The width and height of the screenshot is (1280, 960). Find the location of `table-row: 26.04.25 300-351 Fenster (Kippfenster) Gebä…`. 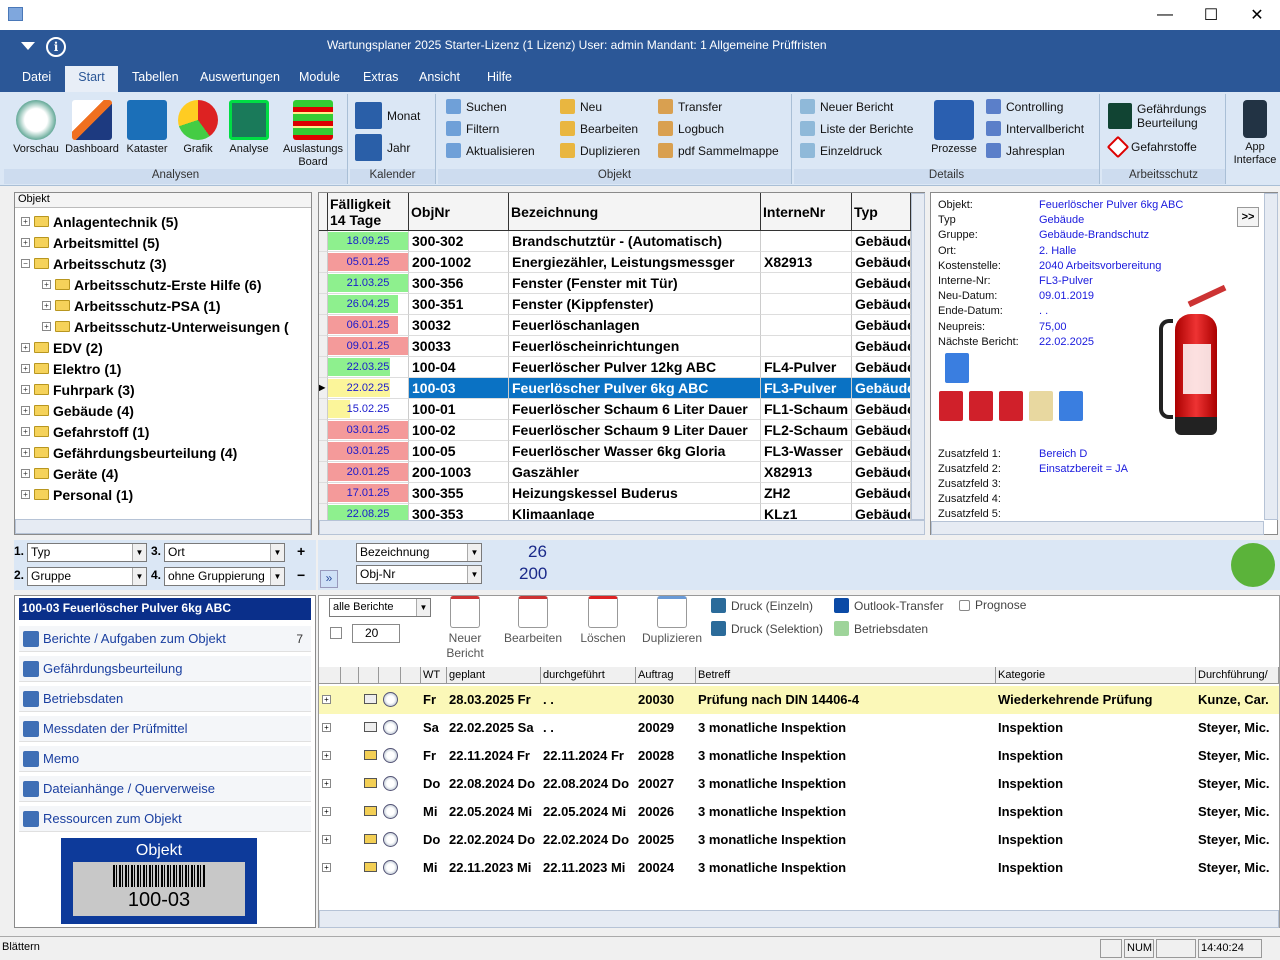

table-row: 26.04.25 300-351 Fenster (Kippfenster) Gebä… is located at coordinates (615, 304).